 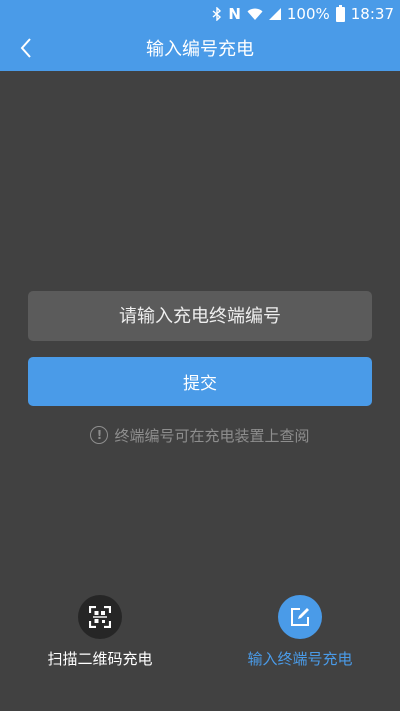 What do you see at coordinates (217, 14) in the screenshot?
I see `bluetooth-icon` at bounding box center [217, 14].